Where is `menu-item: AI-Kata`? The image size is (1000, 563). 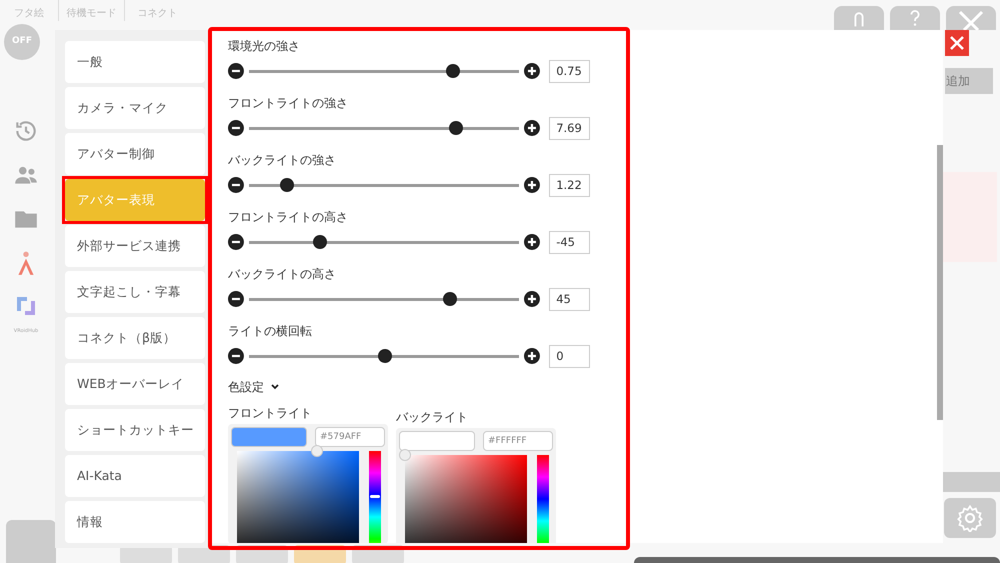 menu-item: AI-Kata is located at coordinates (135, 476).